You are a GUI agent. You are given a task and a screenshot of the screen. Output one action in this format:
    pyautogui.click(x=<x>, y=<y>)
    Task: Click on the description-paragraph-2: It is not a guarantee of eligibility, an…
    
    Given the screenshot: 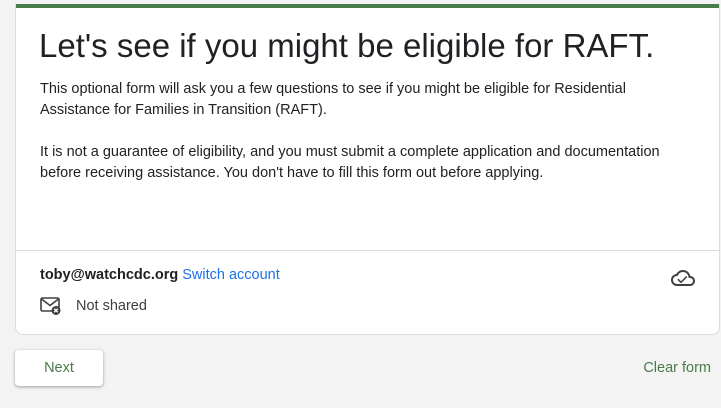 What is the action you would take?
    pyautogui.click(x=350, y=162)
    